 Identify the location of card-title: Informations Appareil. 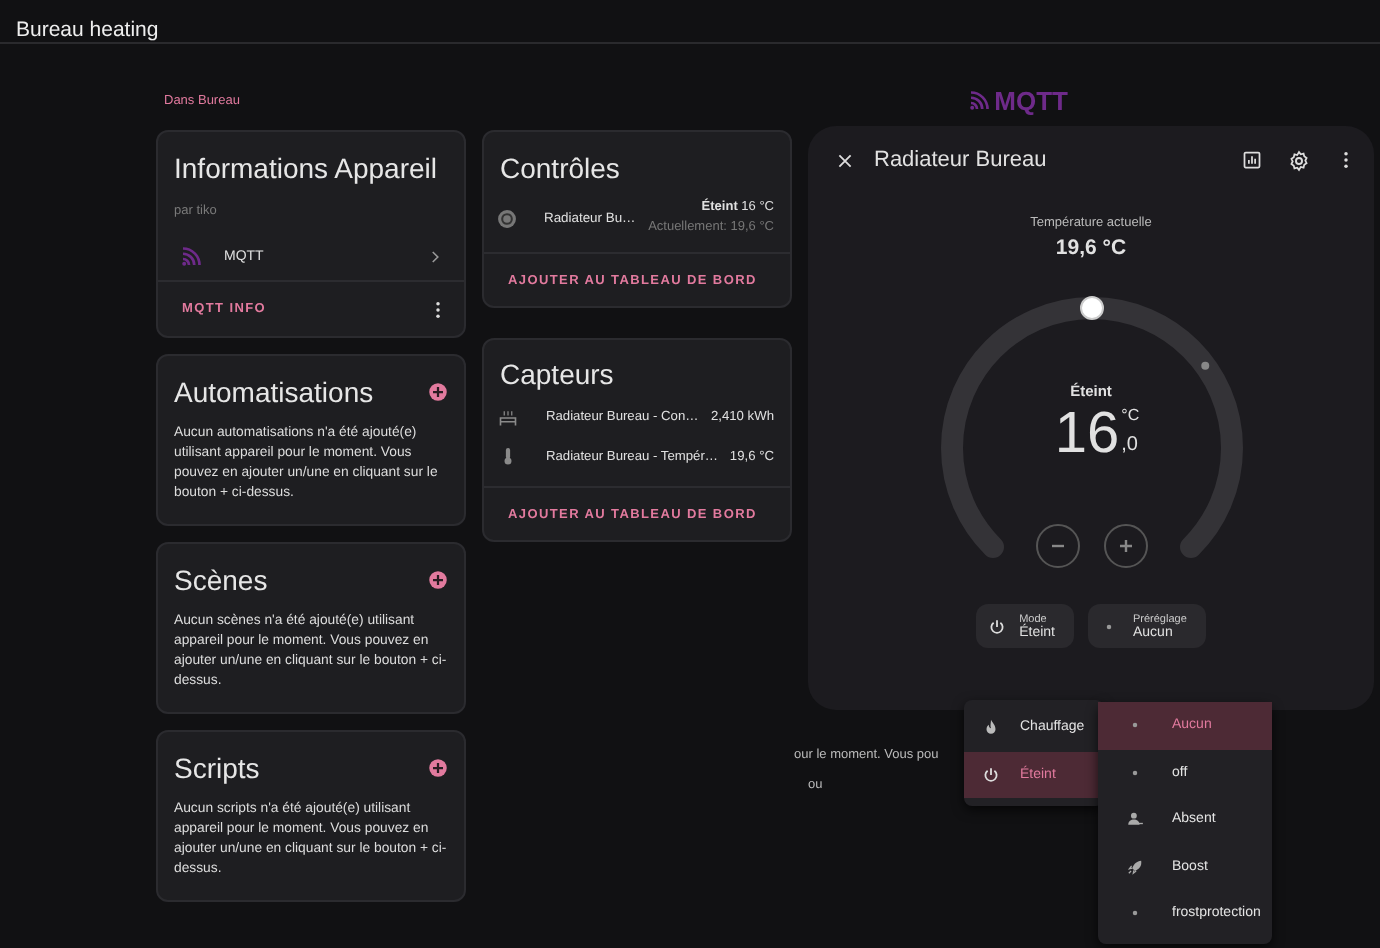
(307, 168).